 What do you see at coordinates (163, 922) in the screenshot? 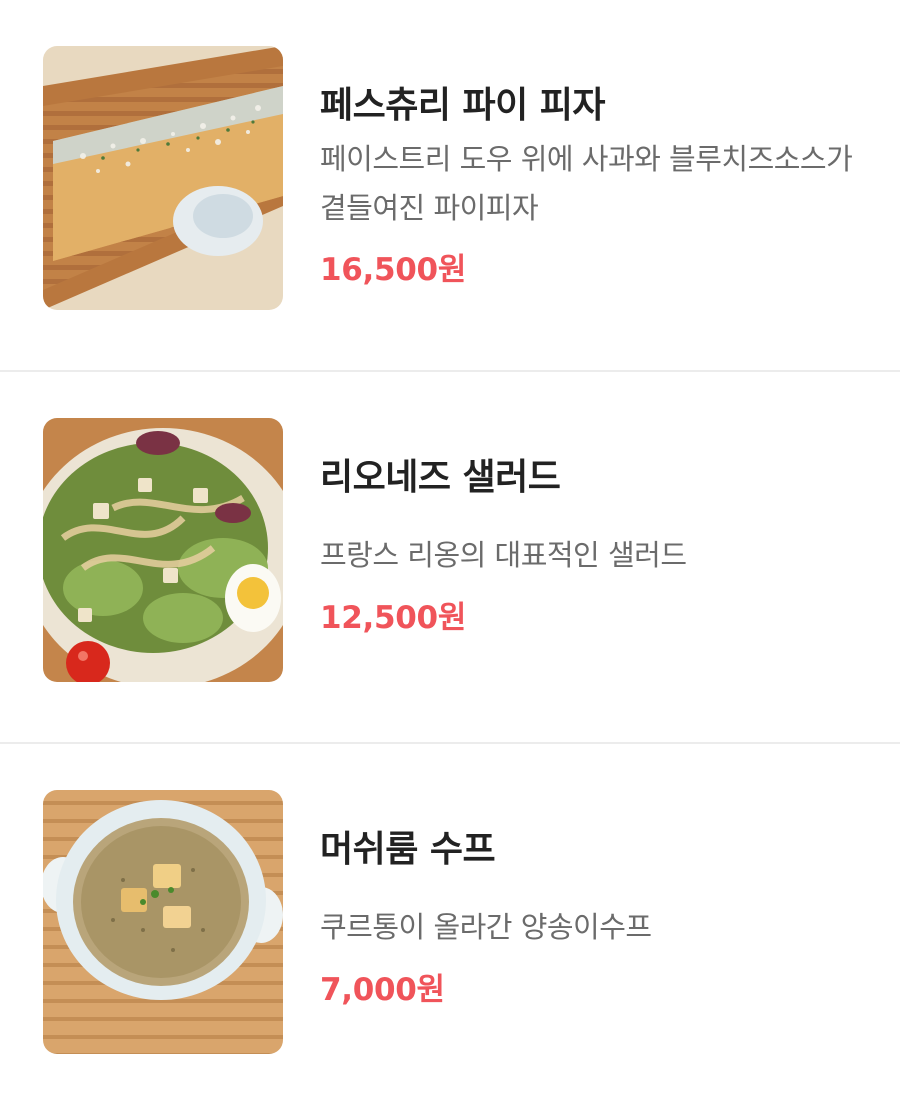
I see `mushroom-soup-photo` at bounding box center [163, 922].